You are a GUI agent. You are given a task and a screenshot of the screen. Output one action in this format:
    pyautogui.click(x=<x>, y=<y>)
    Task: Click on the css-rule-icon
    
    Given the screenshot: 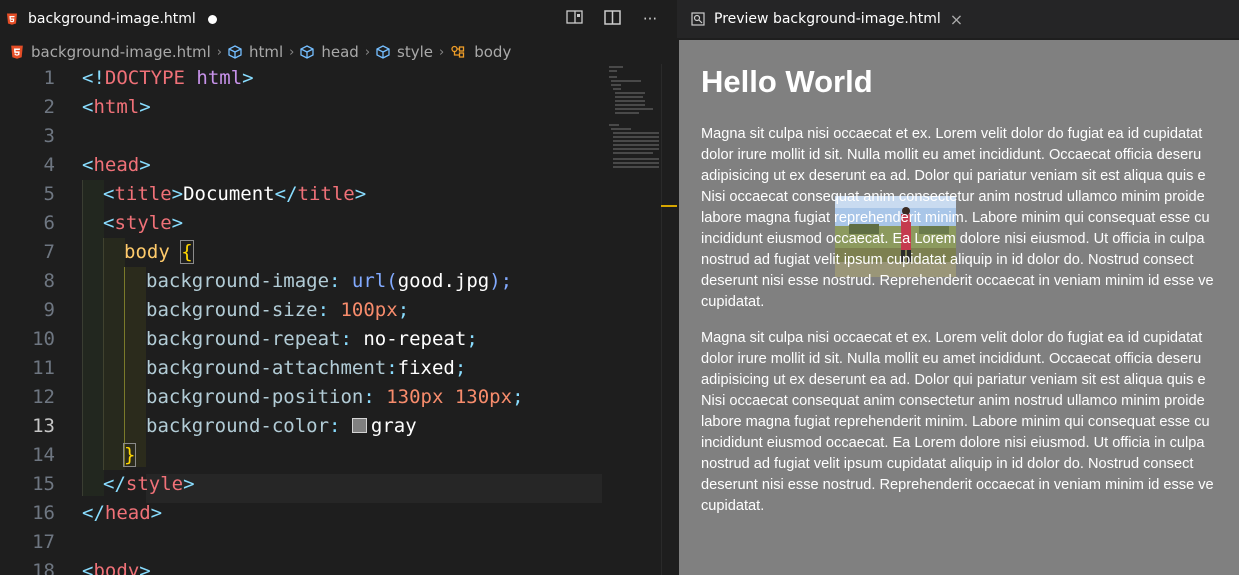 What is the action you would take?
    pyautogui.click(x=458, y=51)
    